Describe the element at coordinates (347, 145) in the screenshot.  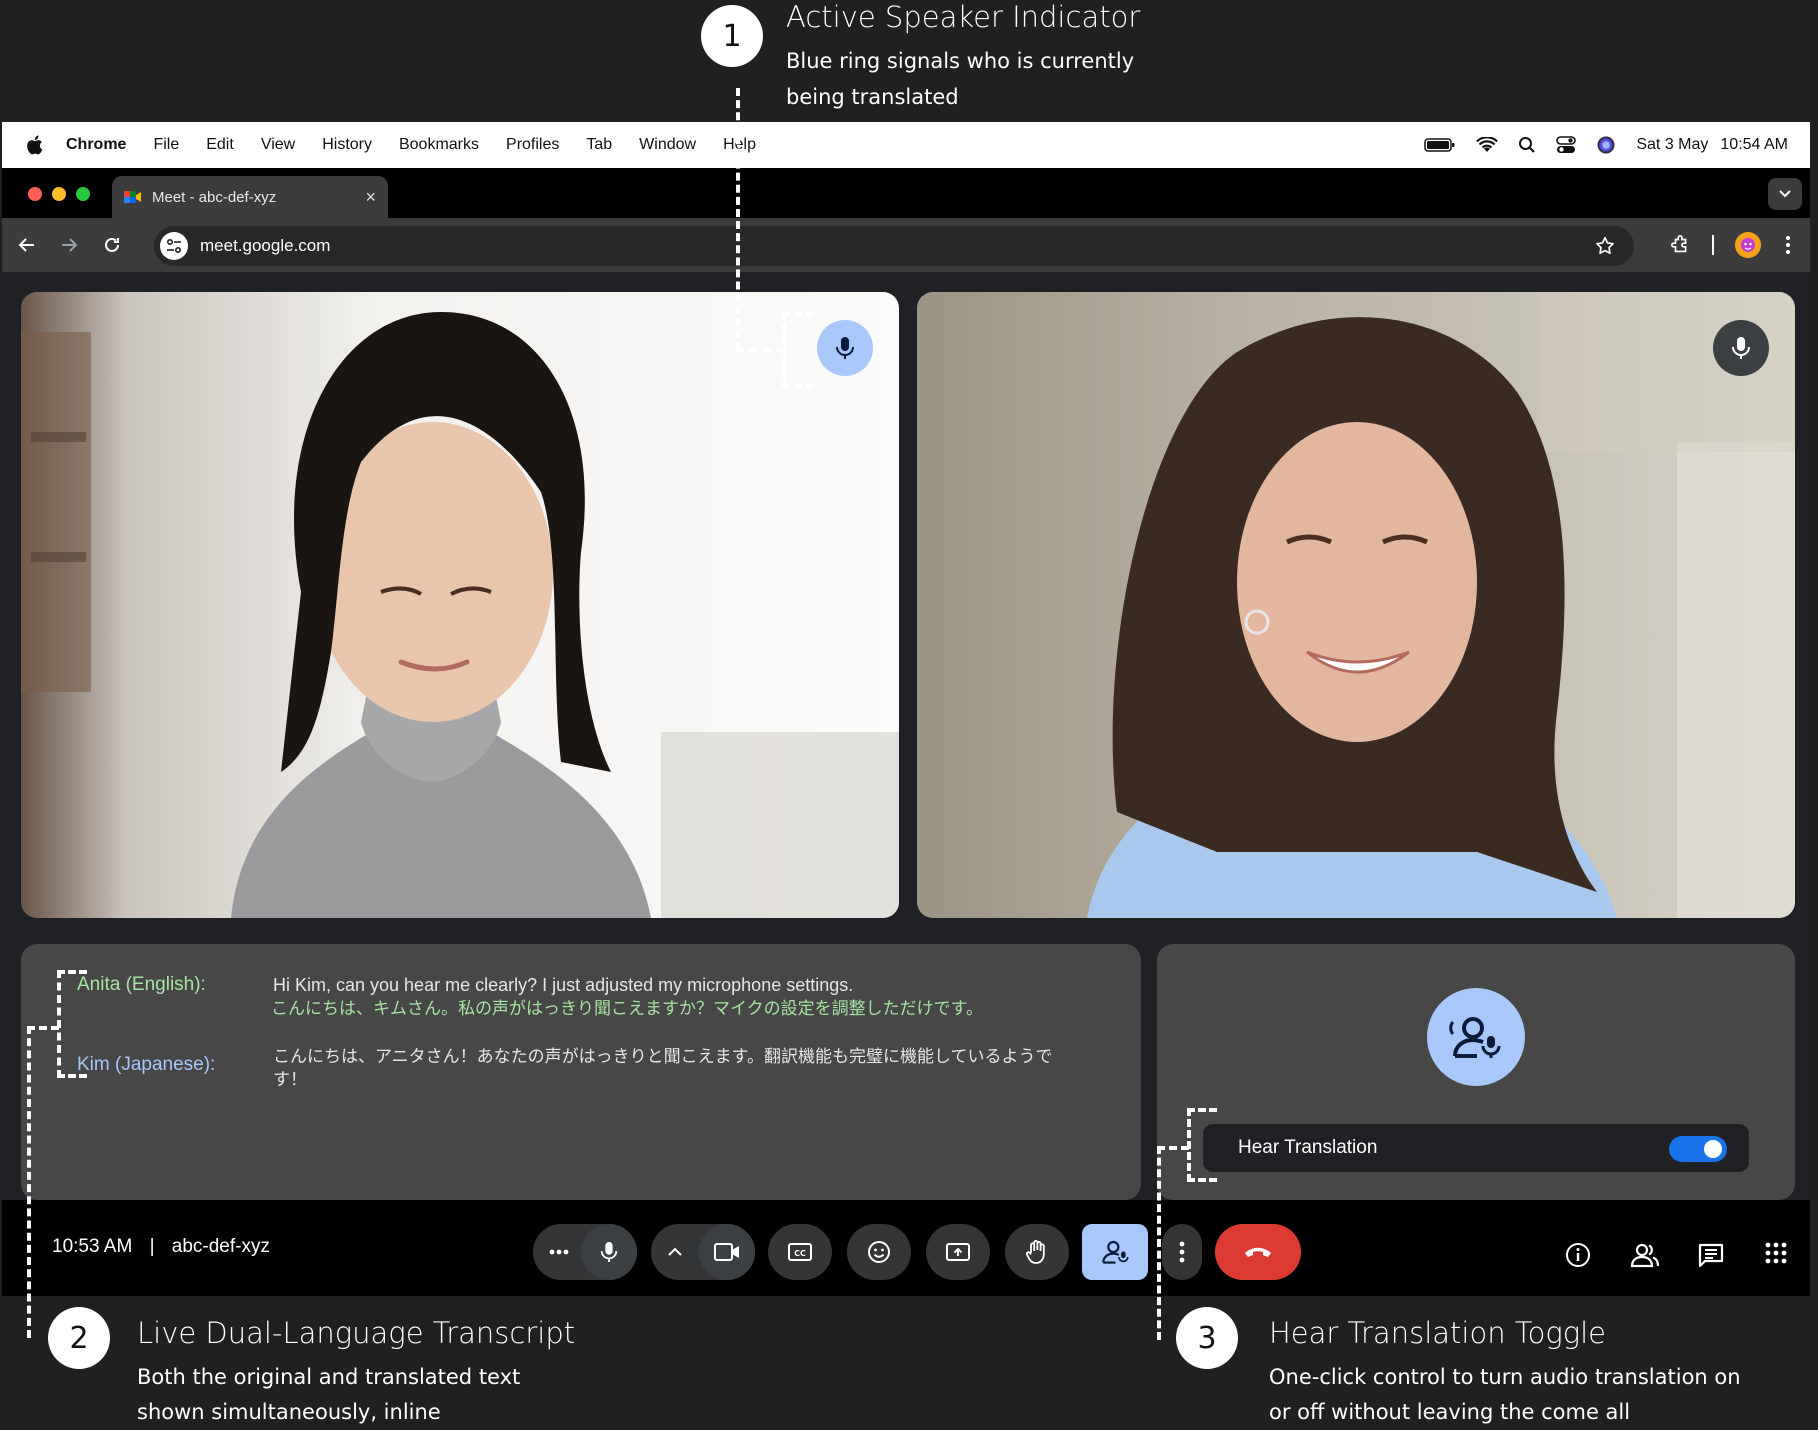
I see `menu-history: History` at that location.